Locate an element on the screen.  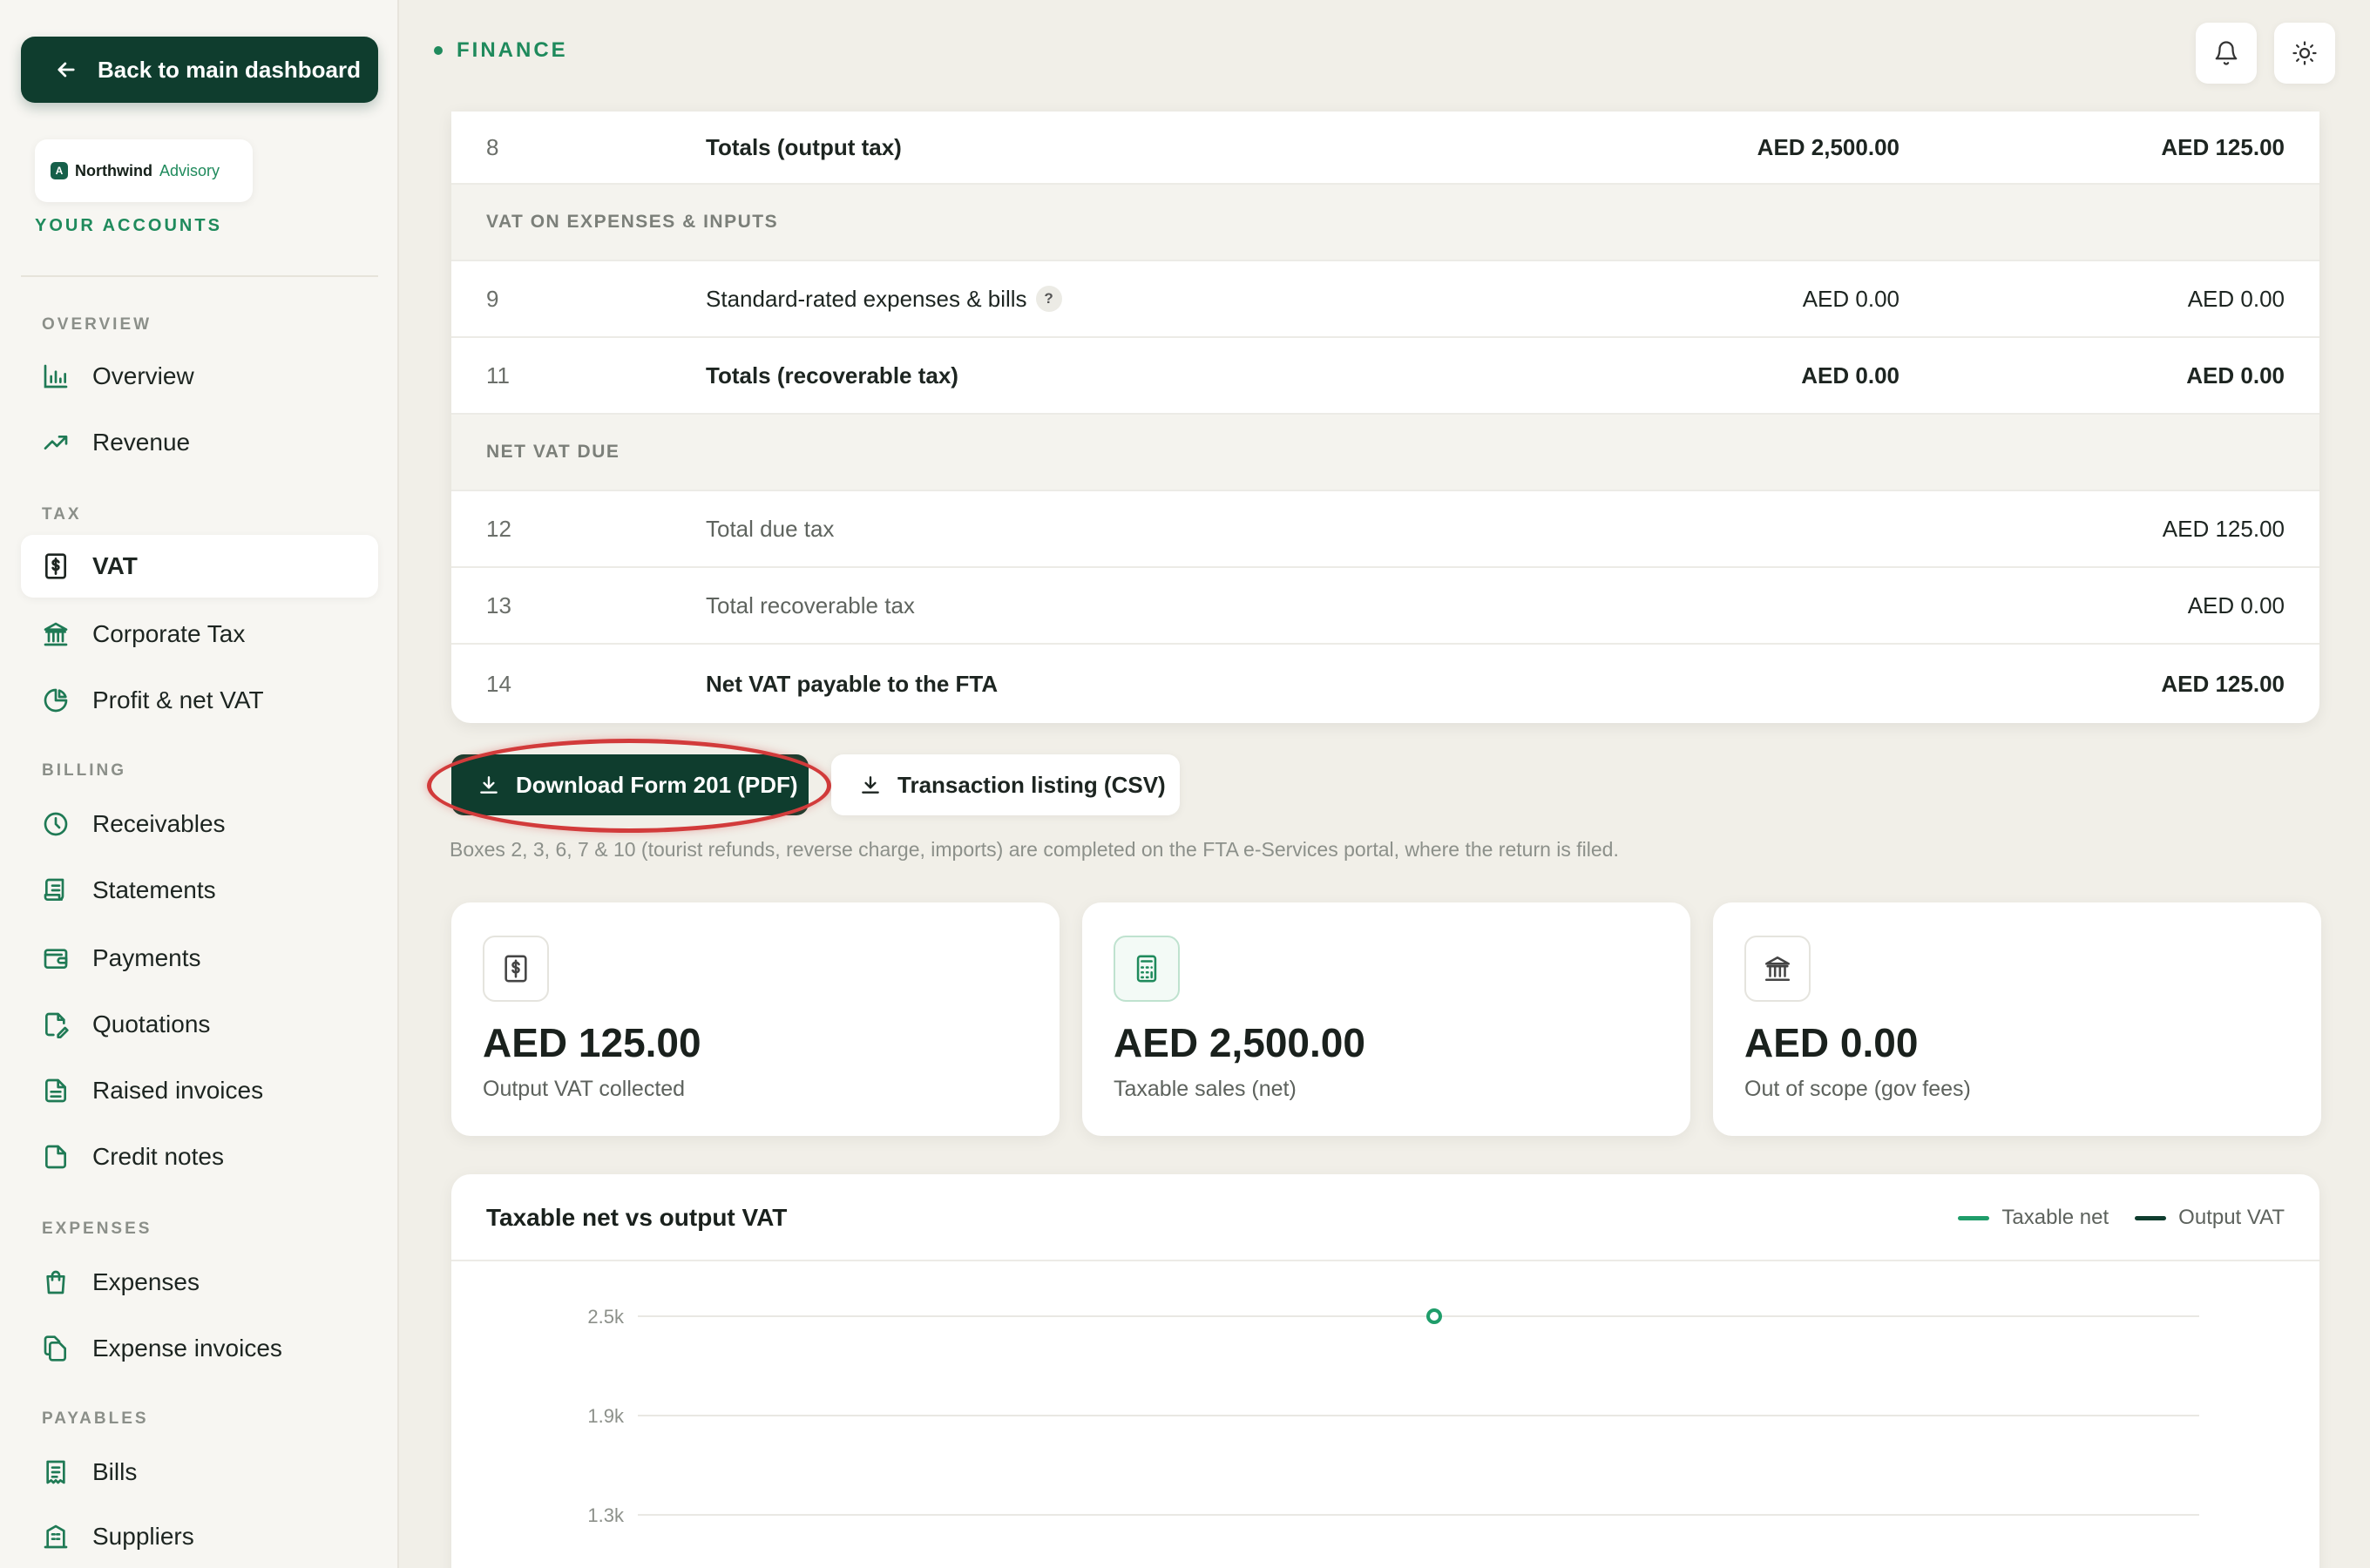
clock-icon is located at coordinates (56, 824).